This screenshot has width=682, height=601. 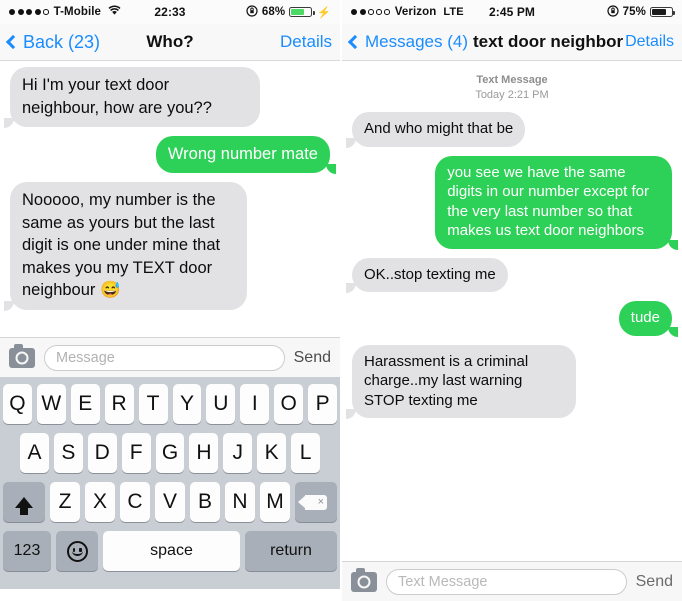 I want to click on keyboard-row-4: 123 space return, so click(x=170, y=551).